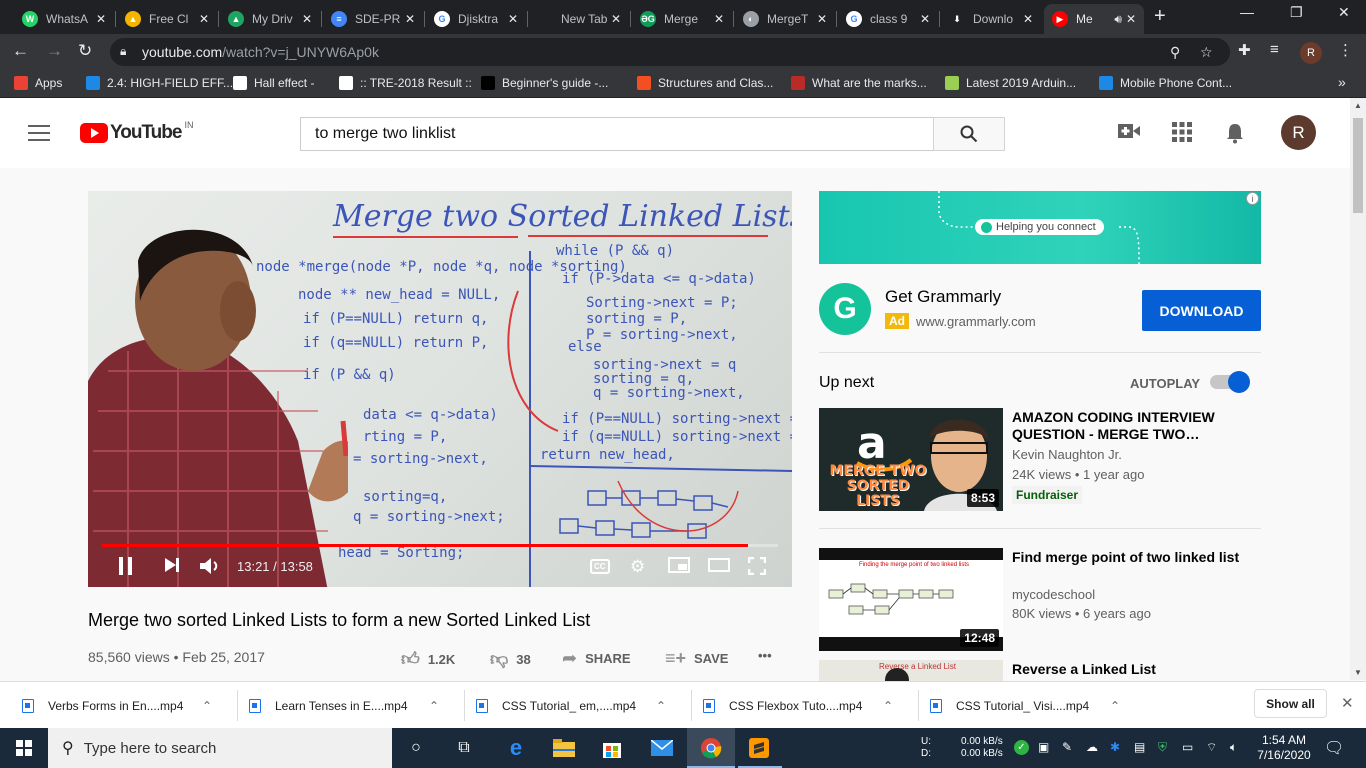  Describe the element at coordinates (516, 747) in the screenshot. I see `edge-browser-icon: e` at that location.